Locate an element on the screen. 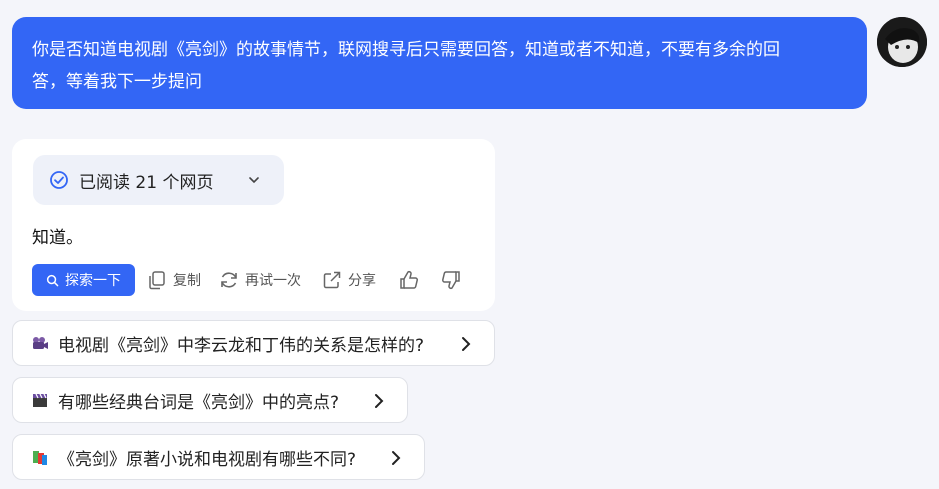 The image size is (939, 489). thumbs-down-icon is located at coordinates (451, 280).